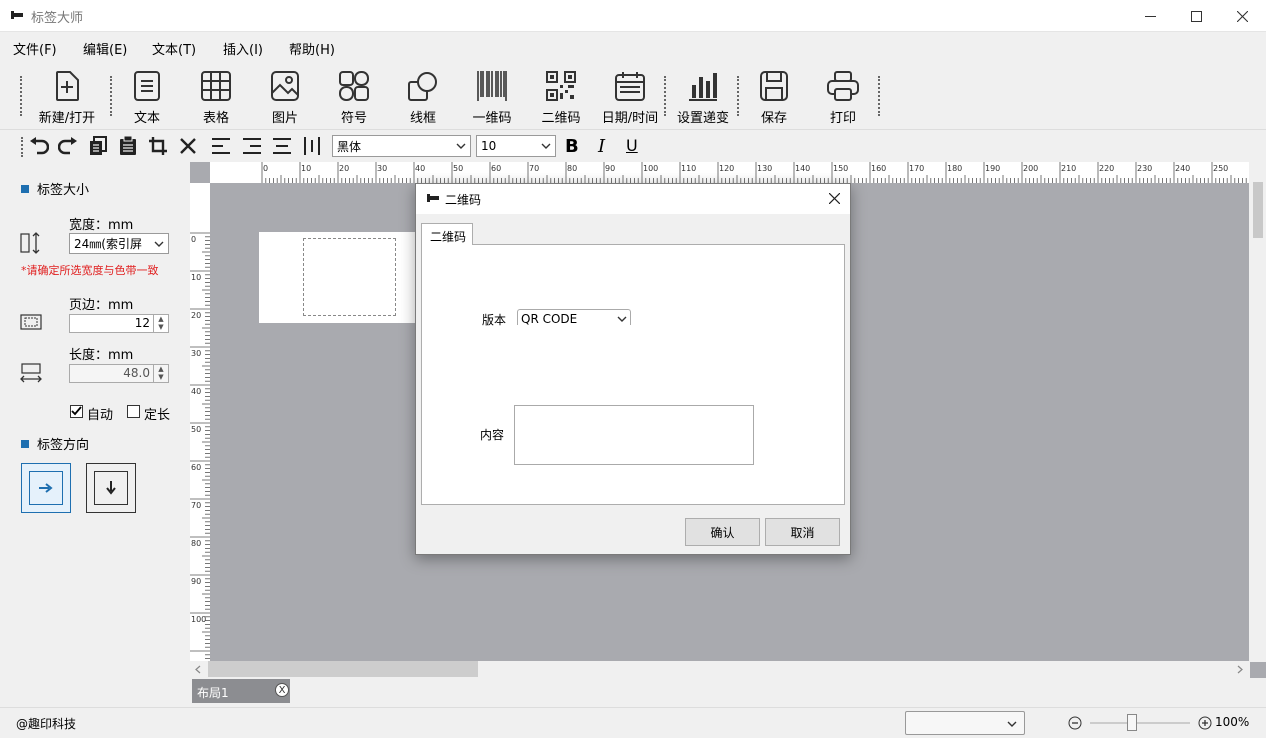 Image resolution: width=1266 pixels, height=738 pixels. Describe the element at coordinates (39, 146) in the screenshot. I see `undo-button` at that location.